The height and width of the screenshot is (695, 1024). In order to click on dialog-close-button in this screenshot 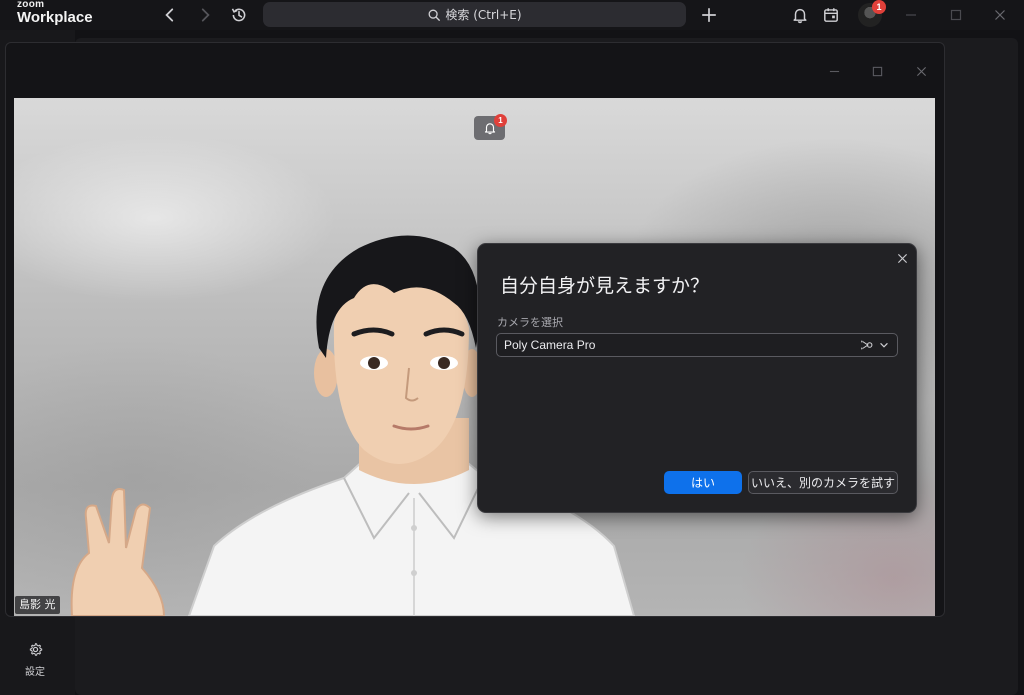, I will do `click(902, 258)`.